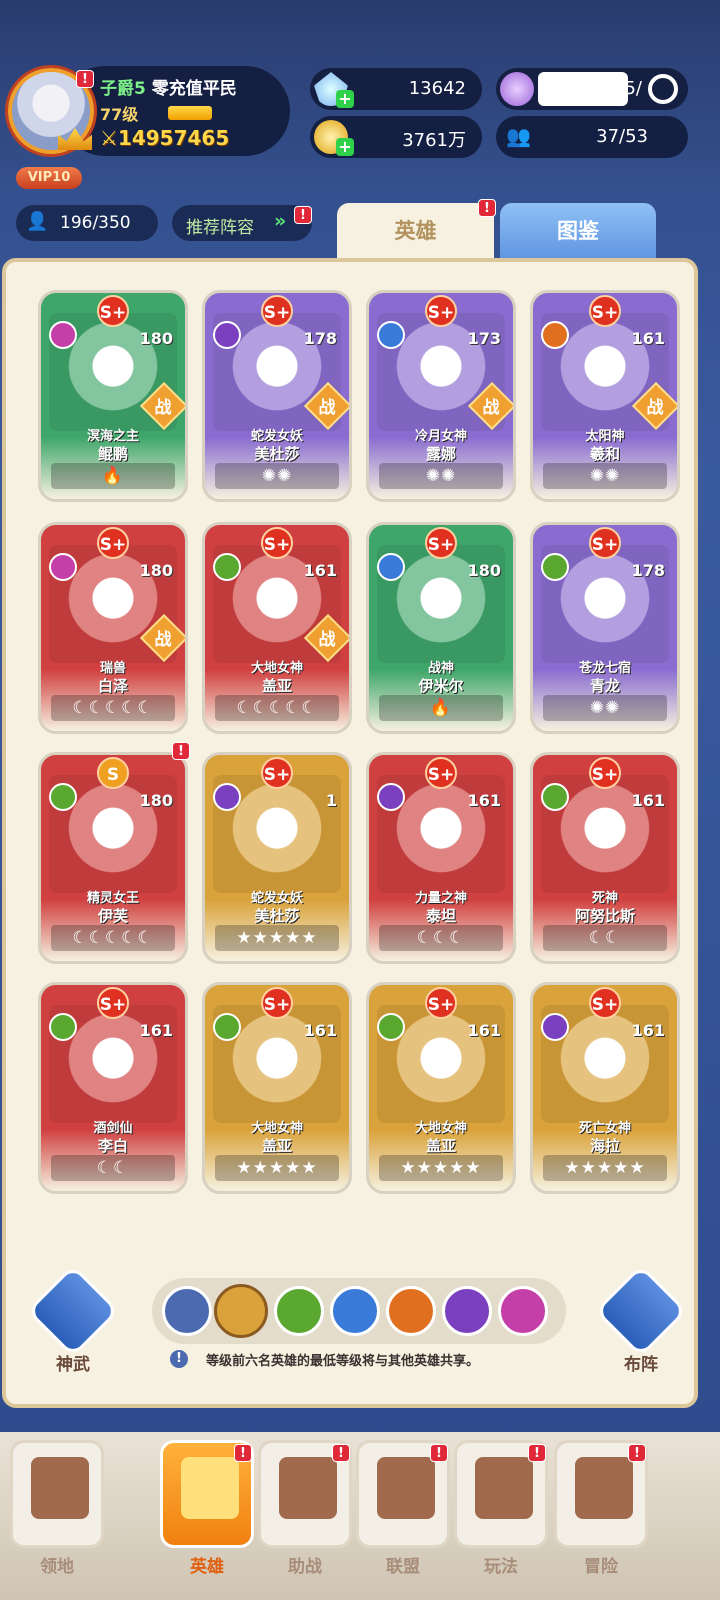 Image resolution: width=720 pixels, height=1600 pixels. Describe the element at coordinates (277, 454) in the screenshot. I see `hero-name: 美杜莎` at that location.